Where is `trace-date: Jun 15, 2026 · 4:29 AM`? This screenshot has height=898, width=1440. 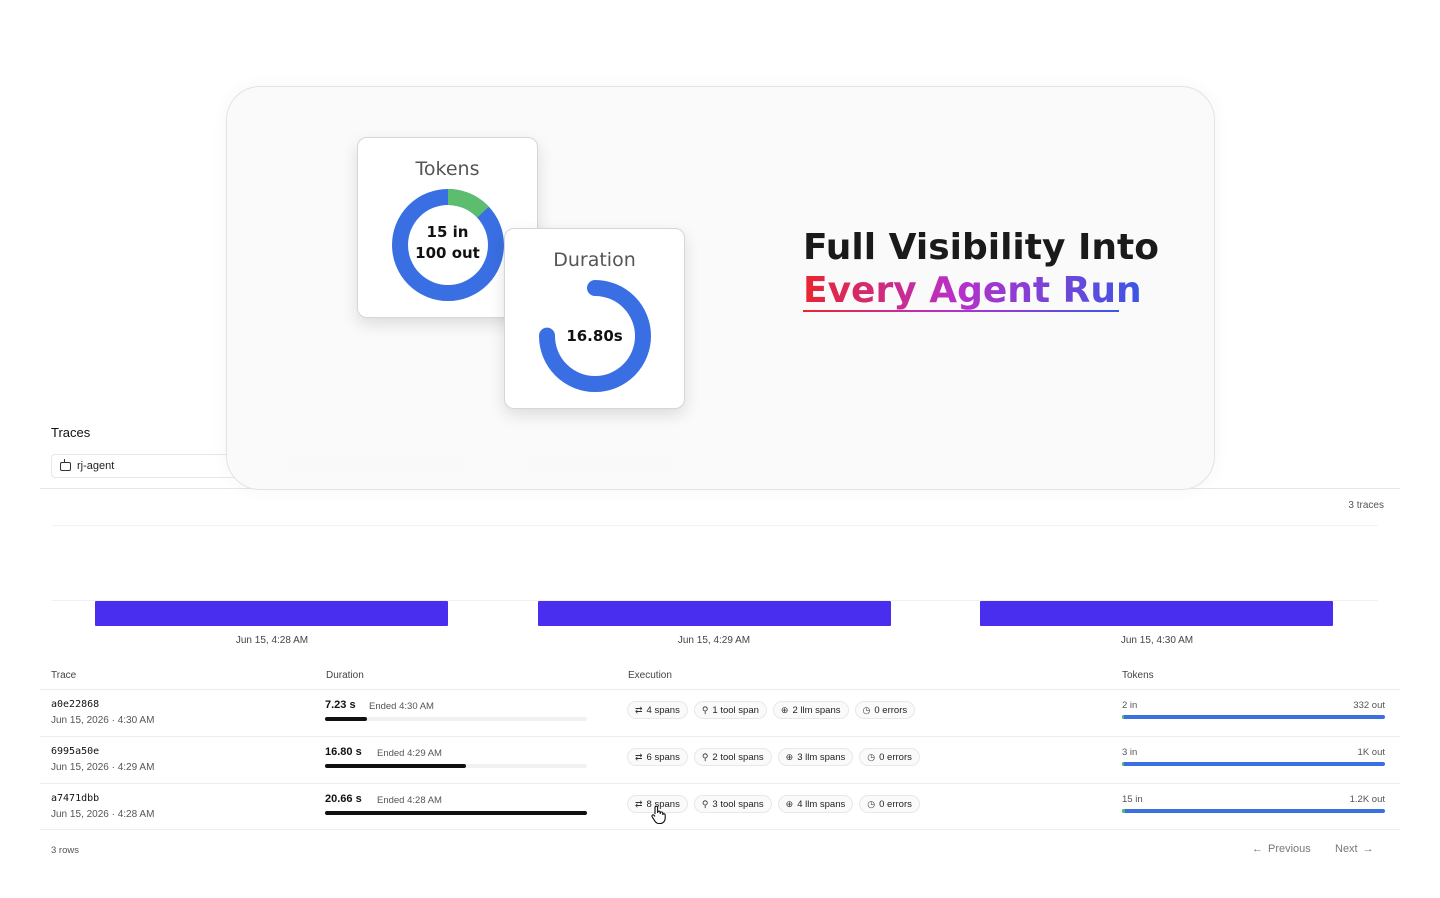 trace-date: Jun 15, 2026 · 4:29 AM is located at coordinates (103, 767).